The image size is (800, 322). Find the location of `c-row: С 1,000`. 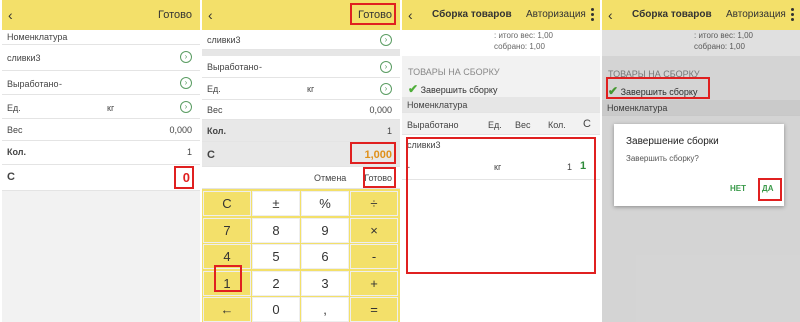

c-row: С 1,000 is located at coordinates (301, 154).